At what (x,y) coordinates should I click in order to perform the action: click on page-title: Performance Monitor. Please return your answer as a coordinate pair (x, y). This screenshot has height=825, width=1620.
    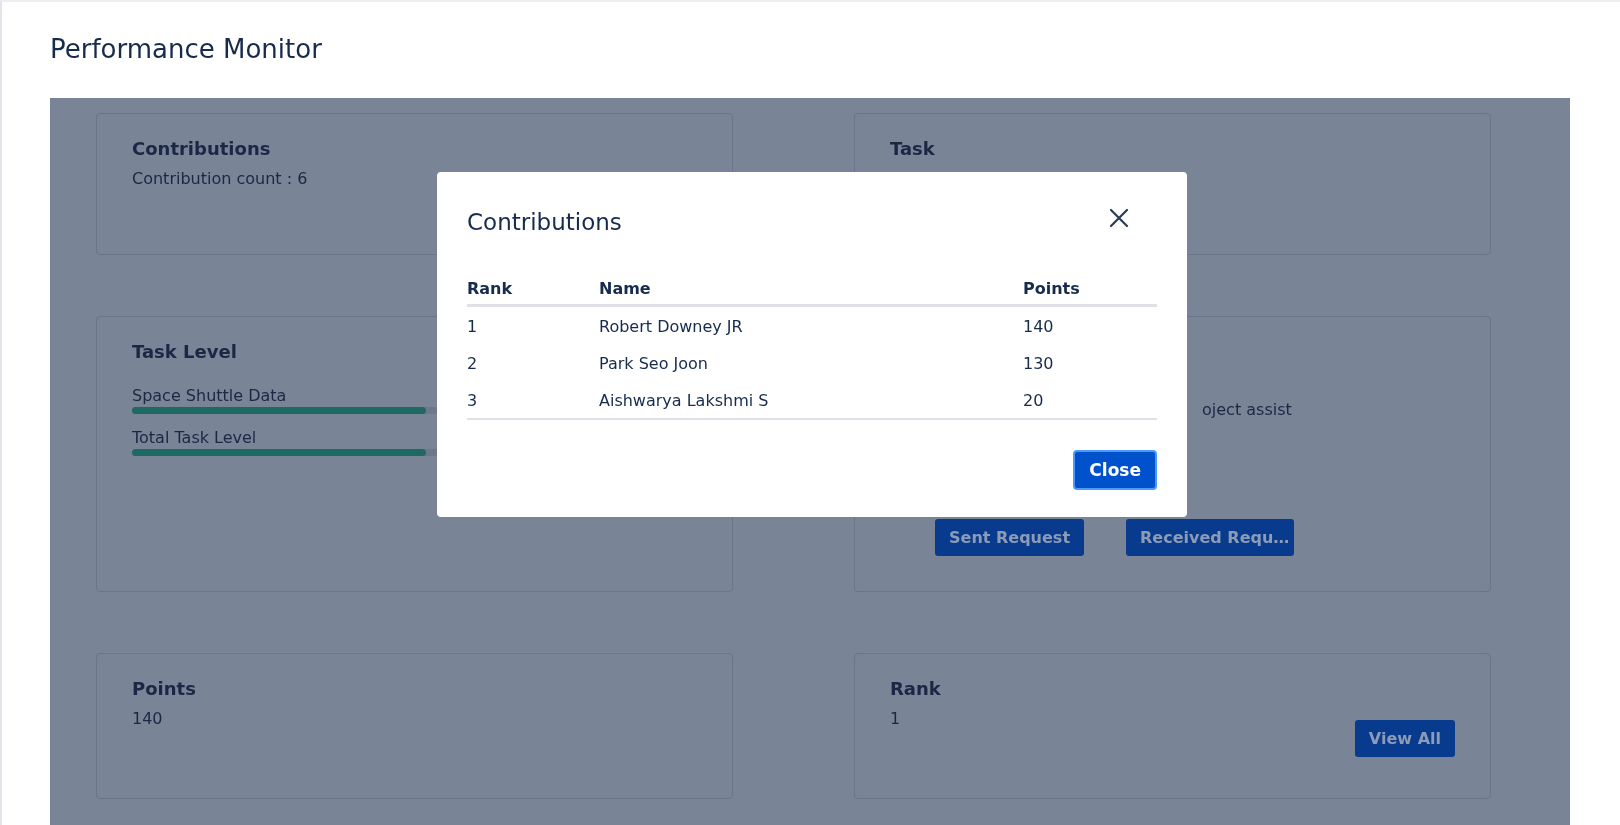
    Looking at the image, I should click on (186, 49).